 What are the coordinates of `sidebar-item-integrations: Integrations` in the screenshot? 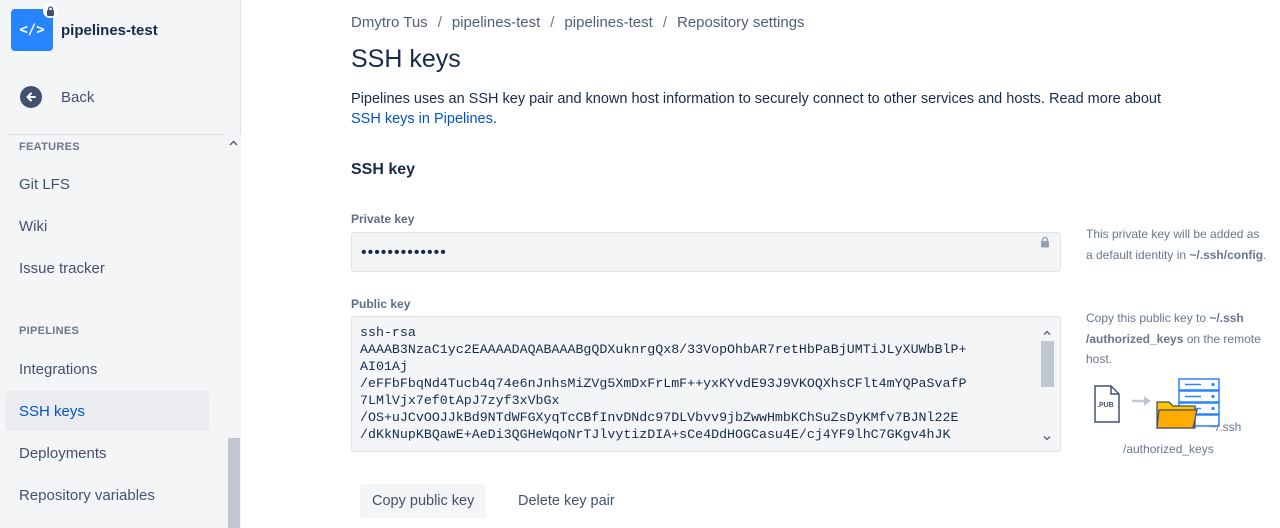 It's located at (107, 369).